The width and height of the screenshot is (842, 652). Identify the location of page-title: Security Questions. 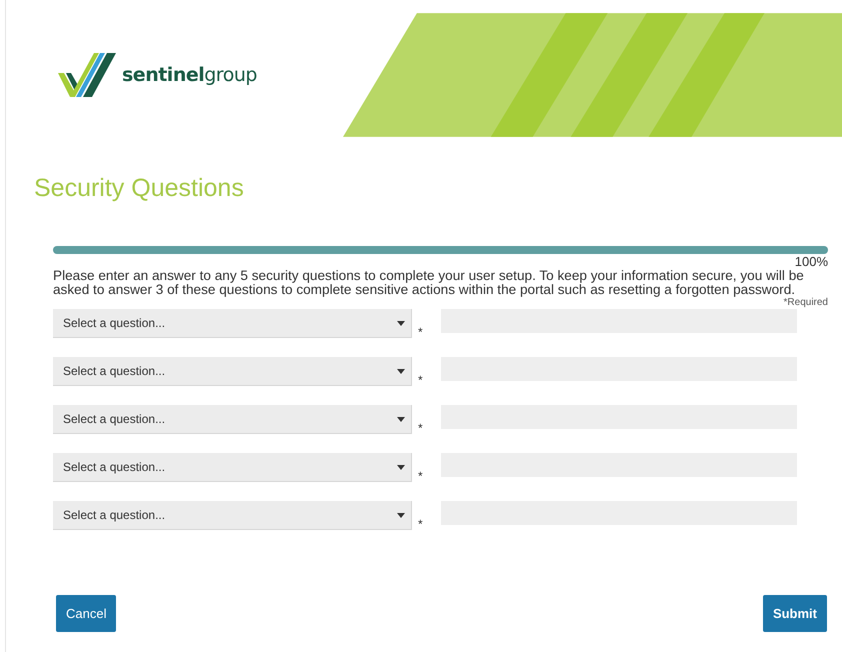
(139, 188).